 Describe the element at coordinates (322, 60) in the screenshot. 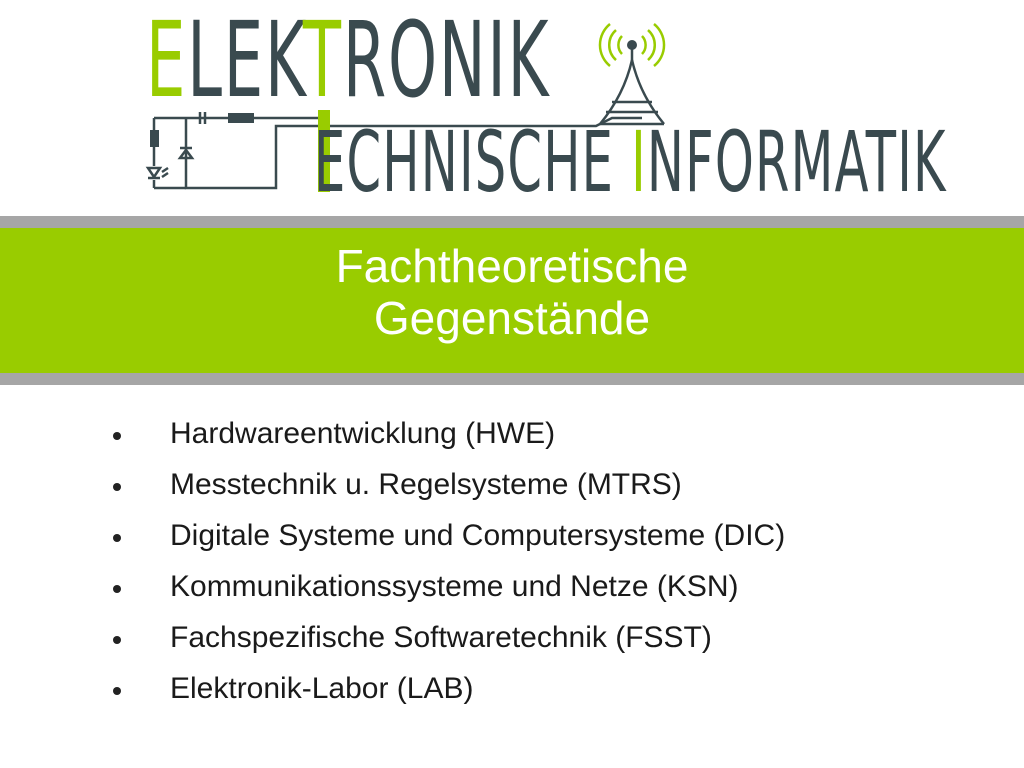

I see `logo-accent-letter: T` at that location.